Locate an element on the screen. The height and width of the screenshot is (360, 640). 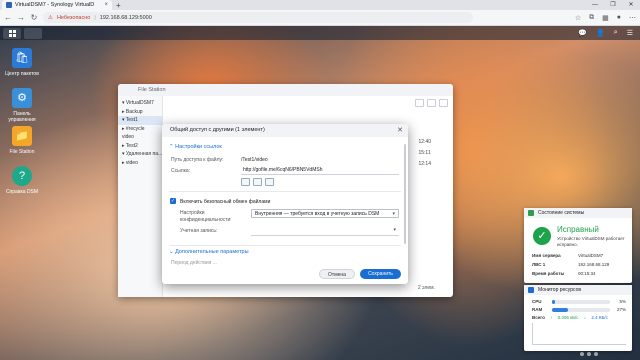
folder-icon: 📁 is located at coordinates (22, 136).